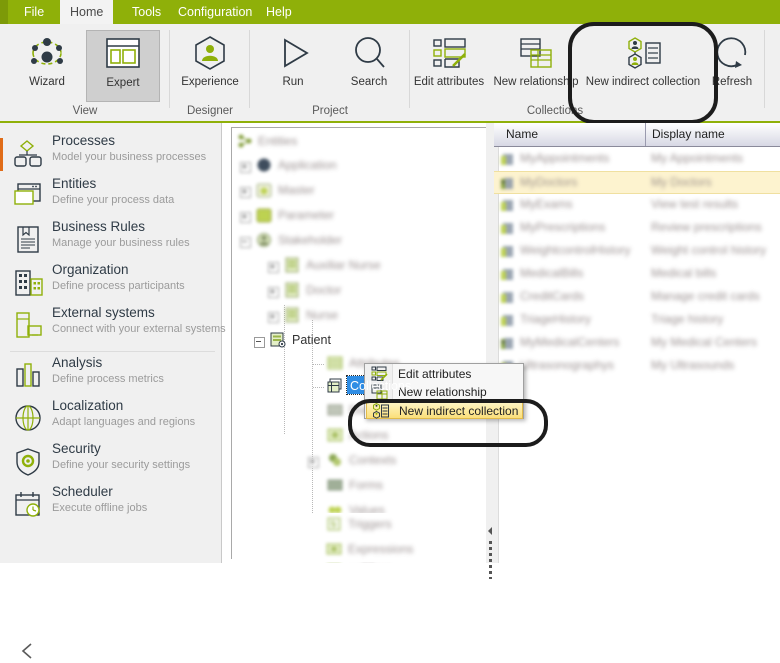 This screenshot has height=663, width=780. Describe the element at coordinates (210, 66) in the screenshot. I see `ribbon-button-experience: Experience` at that location.